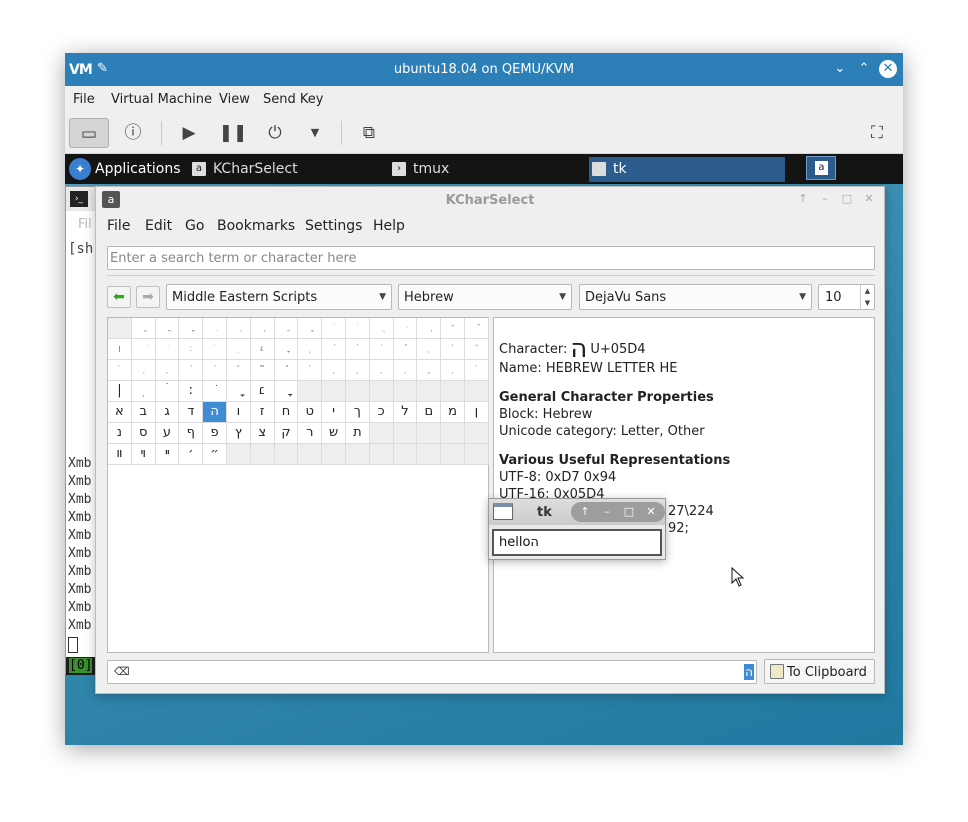 Image resolution: width=968 pixels, height=822 pixels. I want to click on character-cell: ֝, so click(215, 370).